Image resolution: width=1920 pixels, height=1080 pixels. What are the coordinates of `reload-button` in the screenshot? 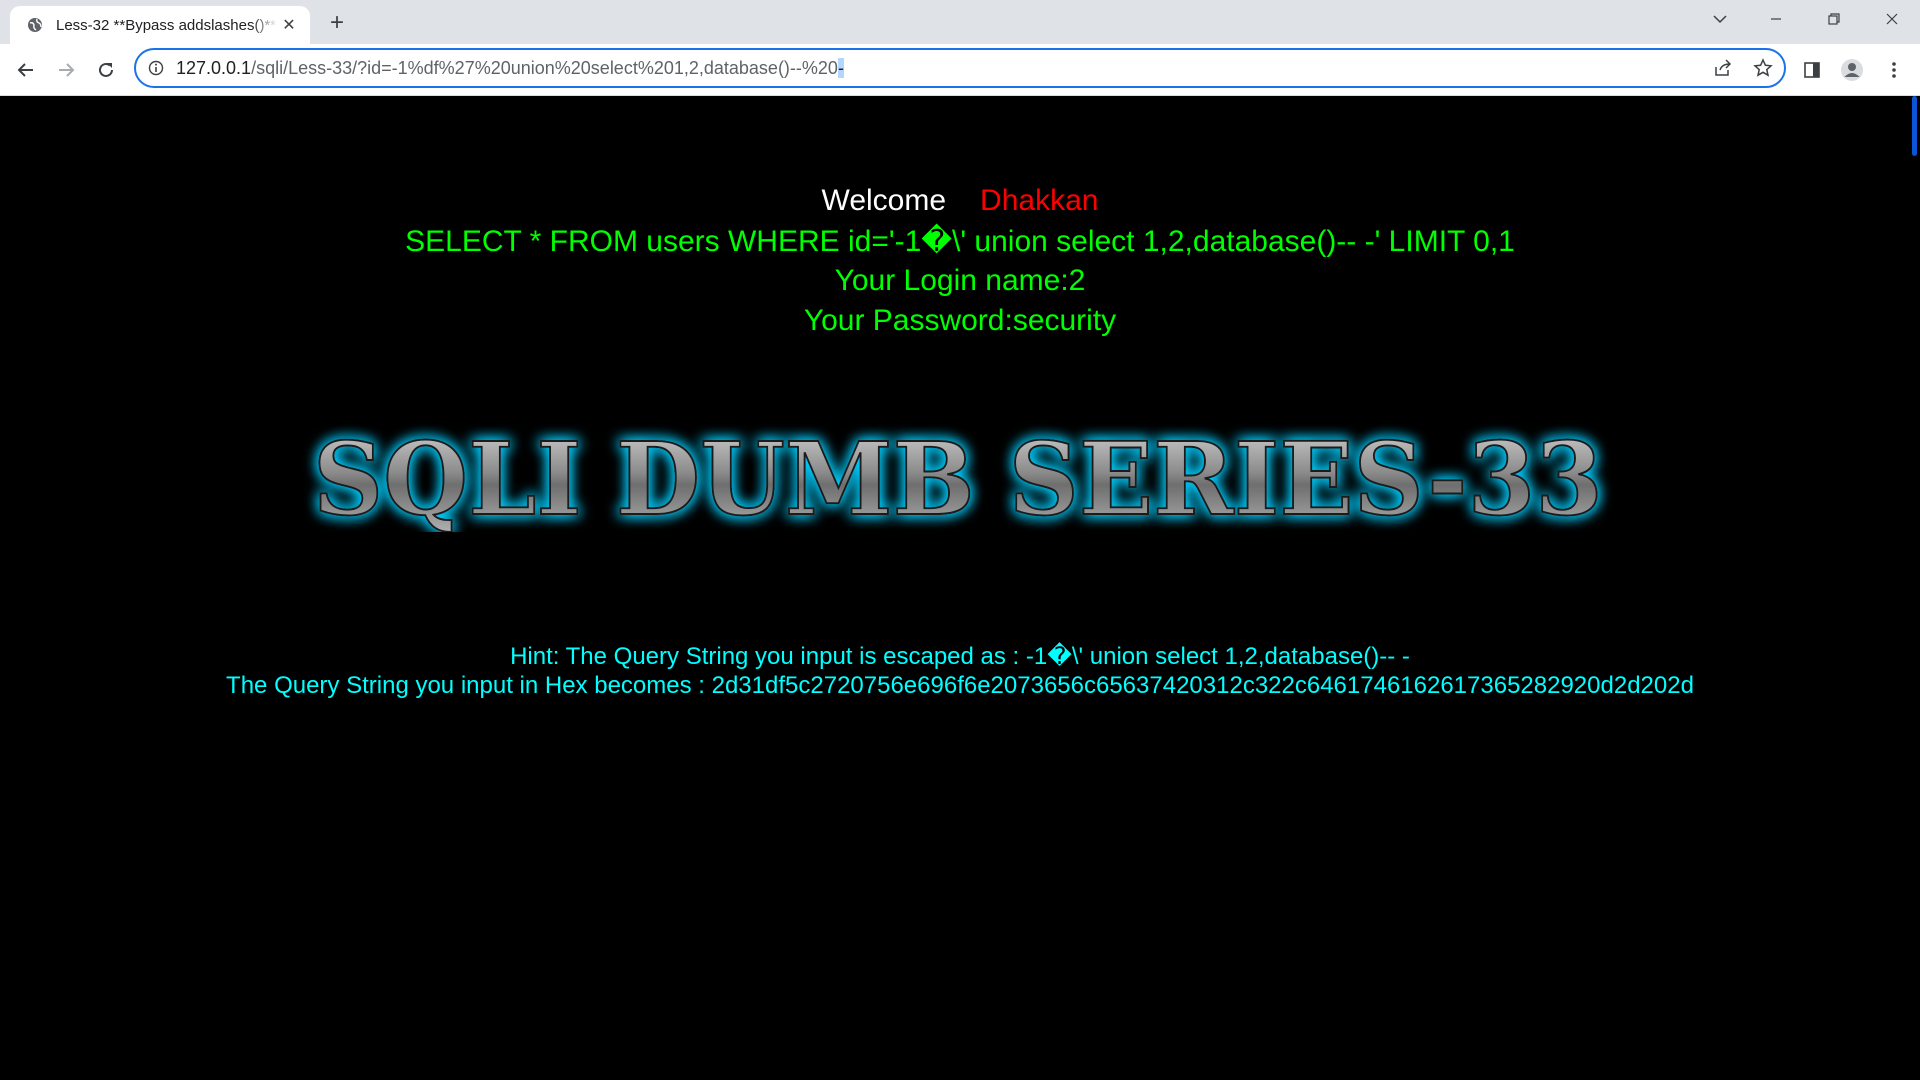 It's located at (106, 70).